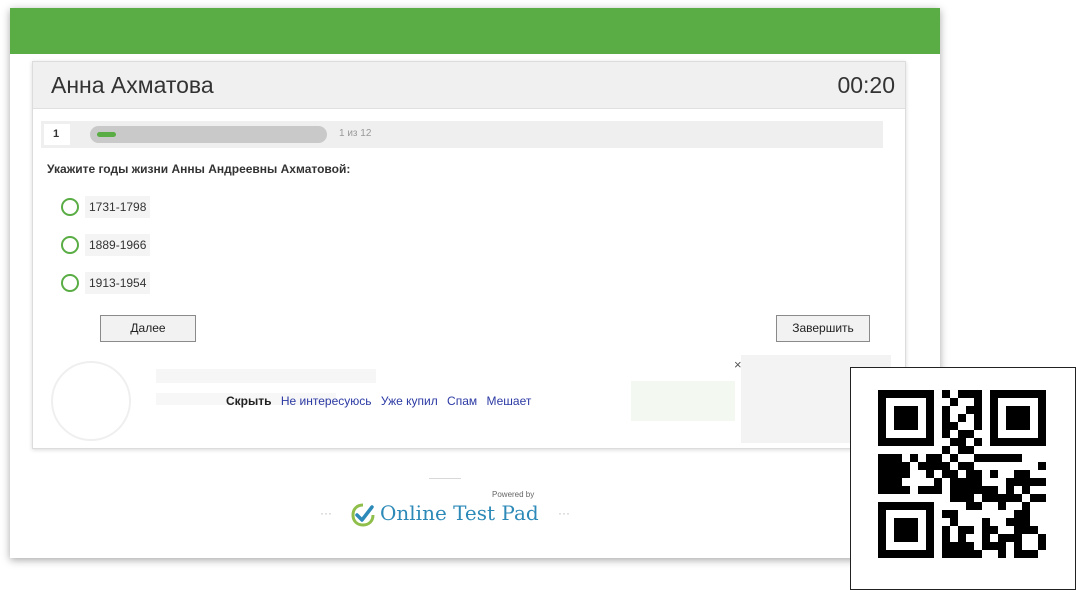  Describe the element at coordinates (118, 207) in the screenshot. I see `answer-label: 1731-1798` at that location.